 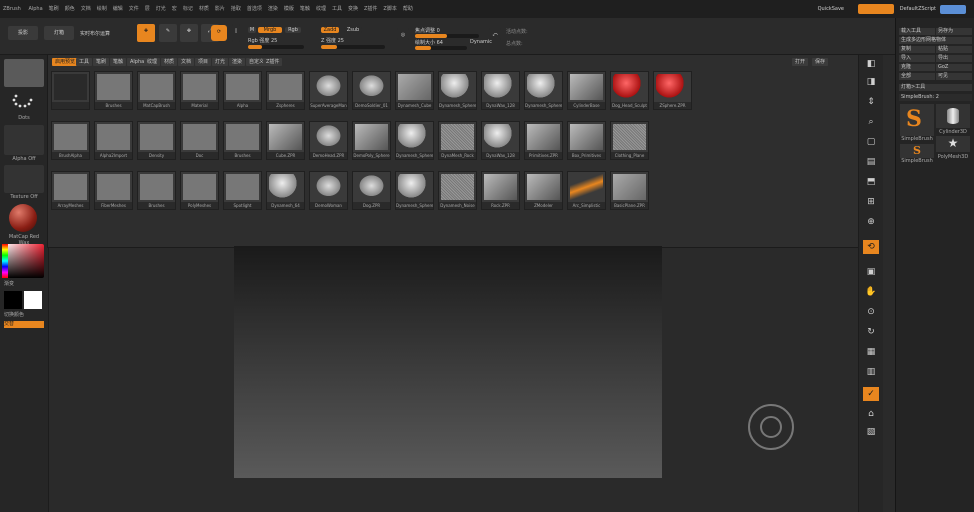 What do you see at coordinates (871, 202) in the screenshot?
I see `floor-icon: ⊞` at bounding box center [871, 202].